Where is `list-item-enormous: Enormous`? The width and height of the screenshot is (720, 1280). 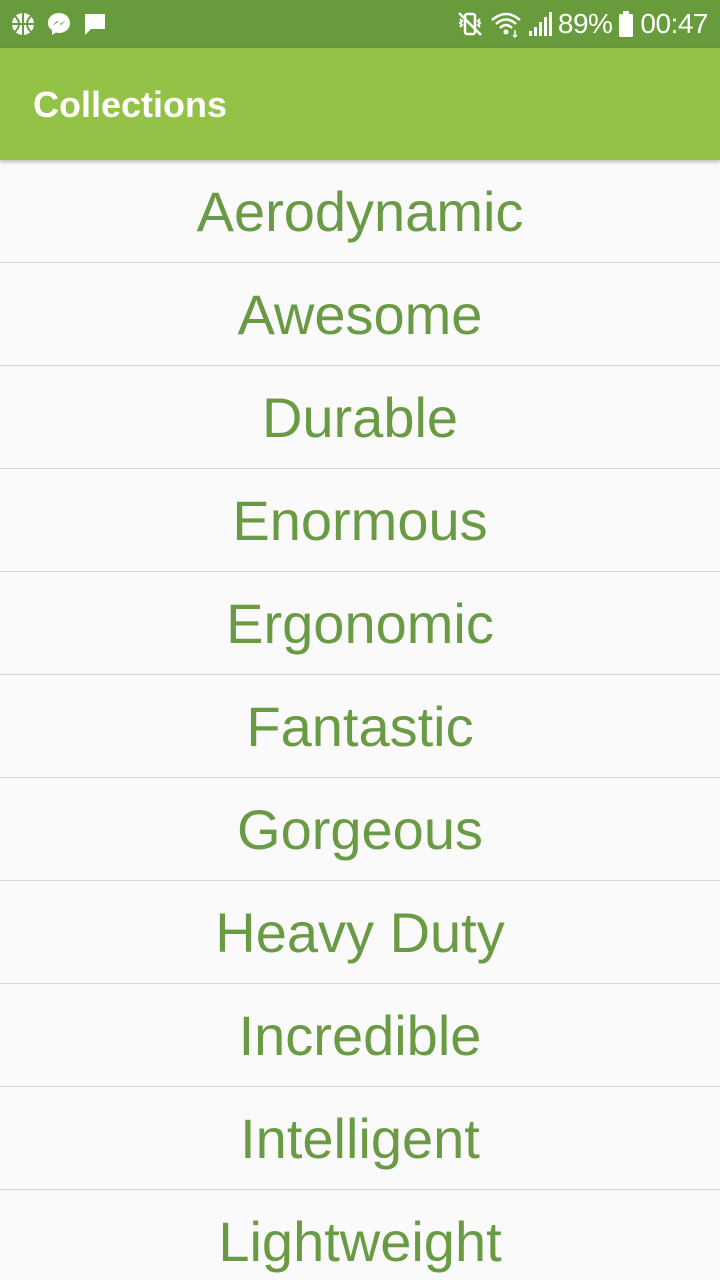
list-item-enormous: Enormous is located at coordinates (360, 520).